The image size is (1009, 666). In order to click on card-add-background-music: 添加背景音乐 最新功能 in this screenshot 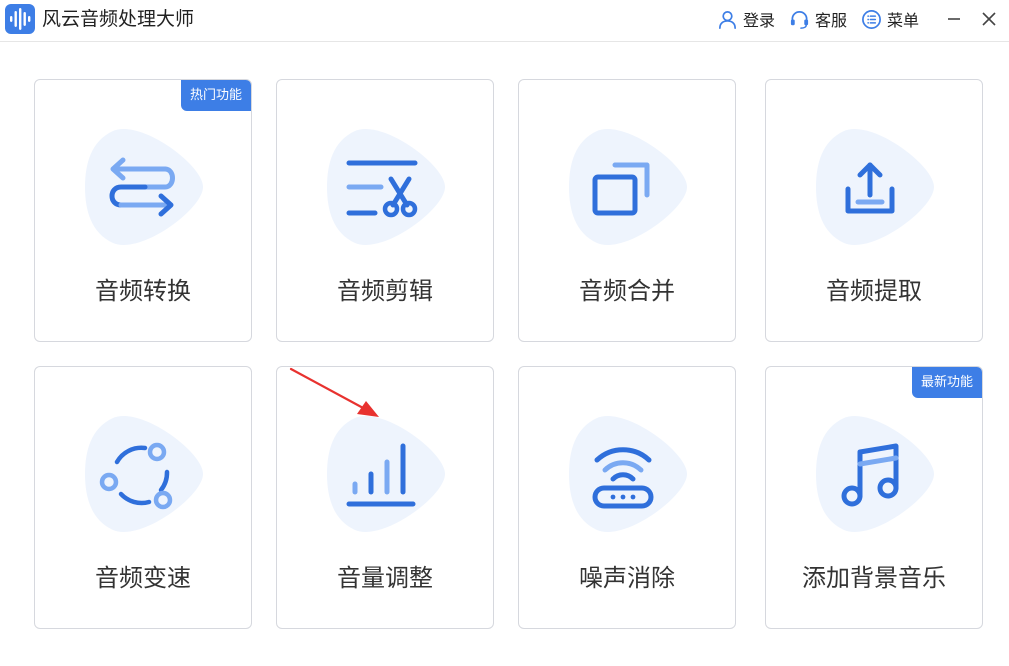, I will do `click(874, 497)`.